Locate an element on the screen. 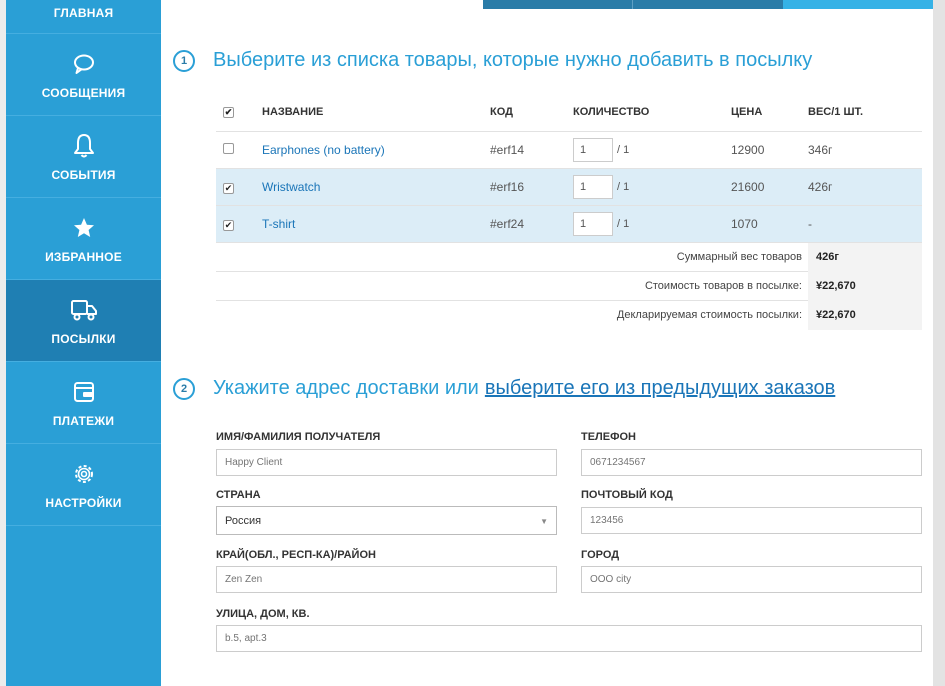  table-row: ✔ T-shirt #erf24 / 1 1070 - is located at coordinates (569, 224).